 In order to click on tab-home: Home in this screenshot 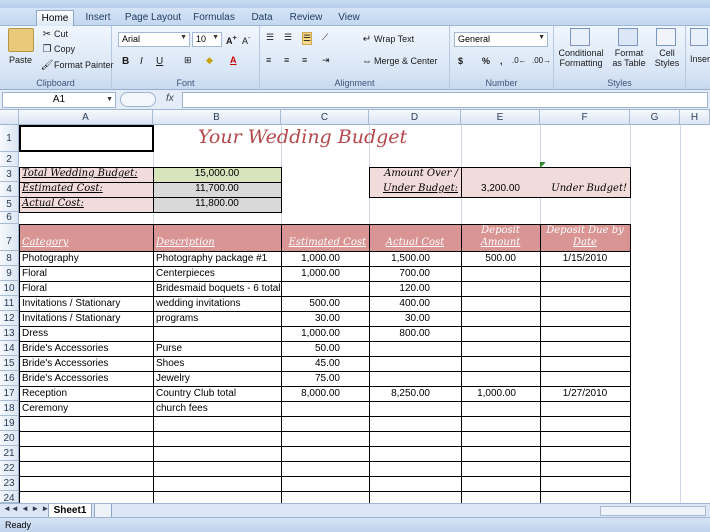, I will do `click(55, 18)`.